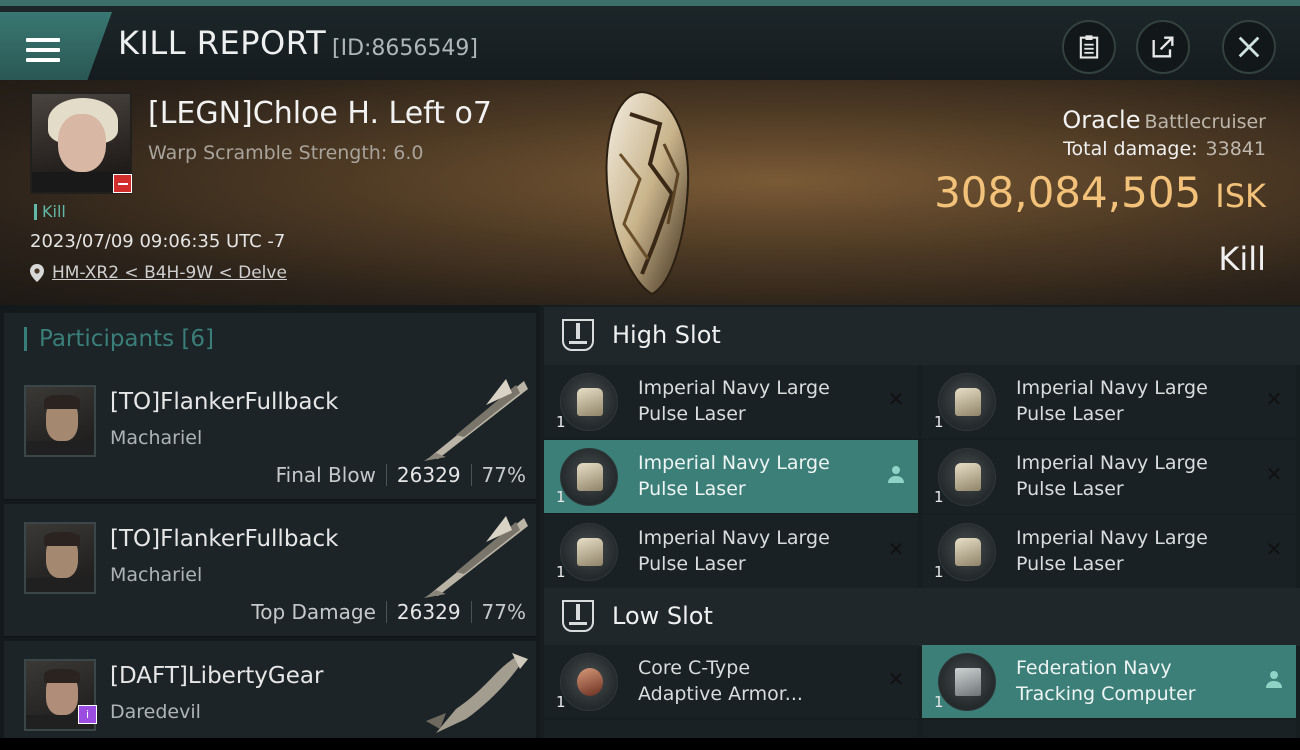 The image size is (1300, 750). Describe the element at coordinates (1068, 192) in the screenshot. I see `isk-amount: 308,084,505` at that location.